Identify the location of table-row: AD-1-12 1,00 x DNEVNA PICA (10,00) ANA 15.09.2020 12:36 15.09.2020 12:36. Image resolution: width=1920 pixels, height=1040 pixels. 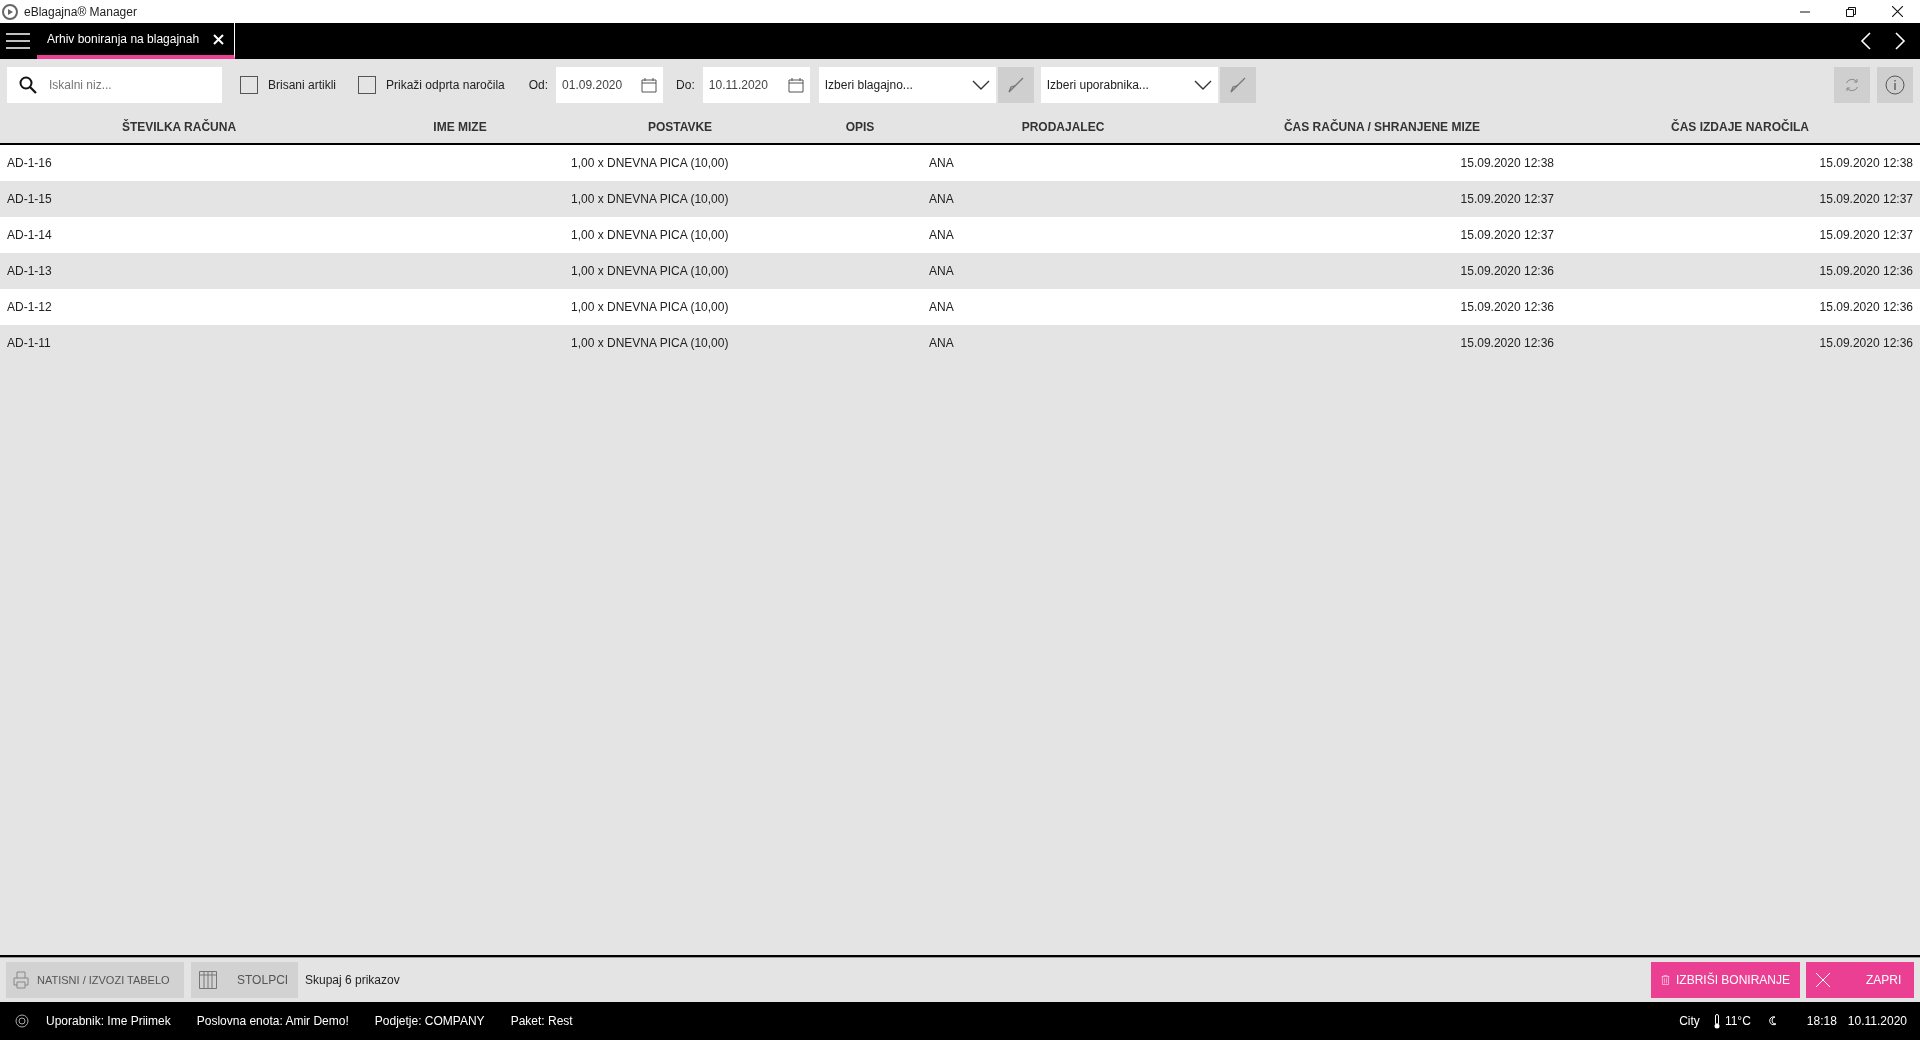
(960, 307).